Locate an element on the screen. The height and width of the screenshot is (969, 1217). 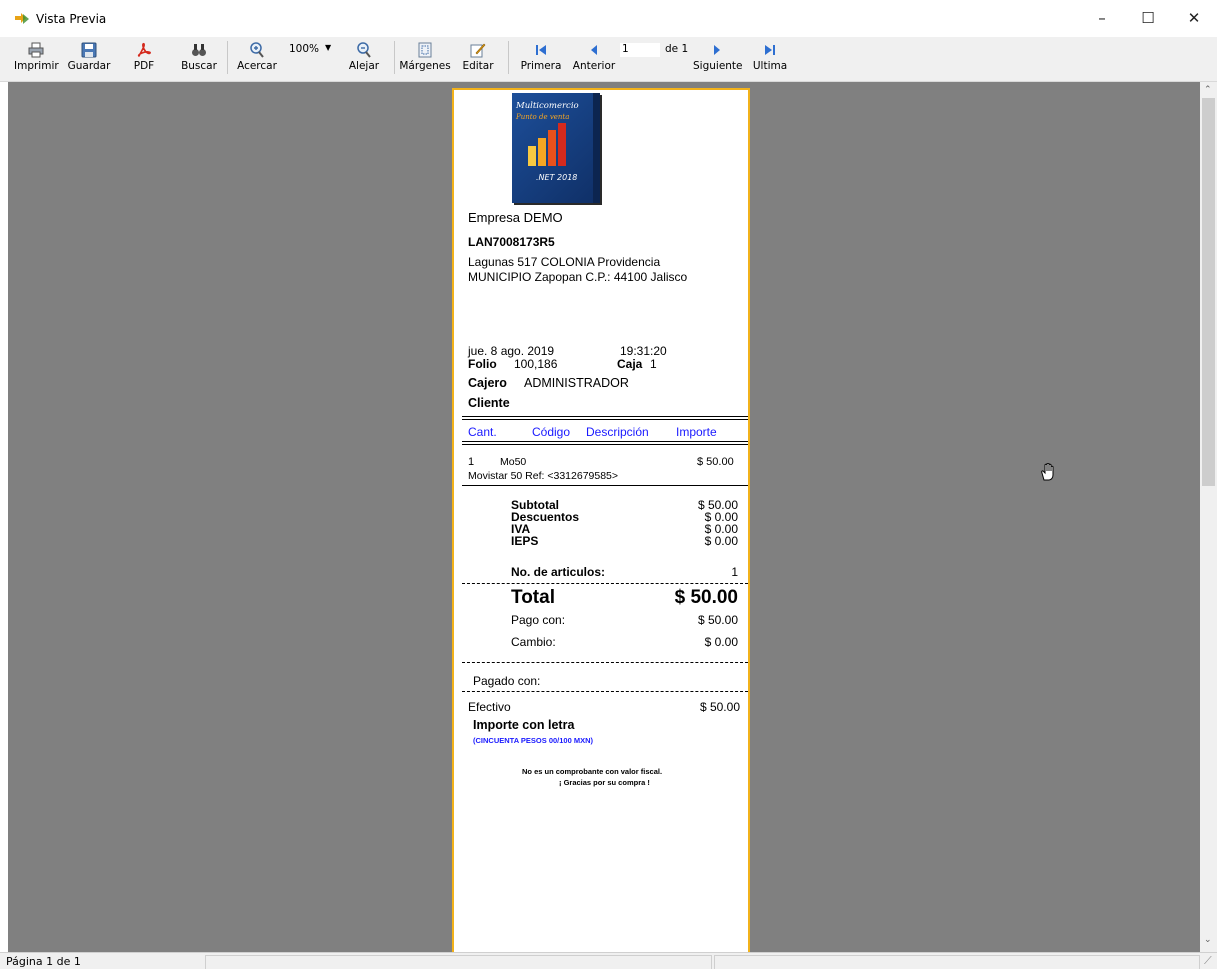
zoom-out-button: Alejar is located at coordinates (364, 59).